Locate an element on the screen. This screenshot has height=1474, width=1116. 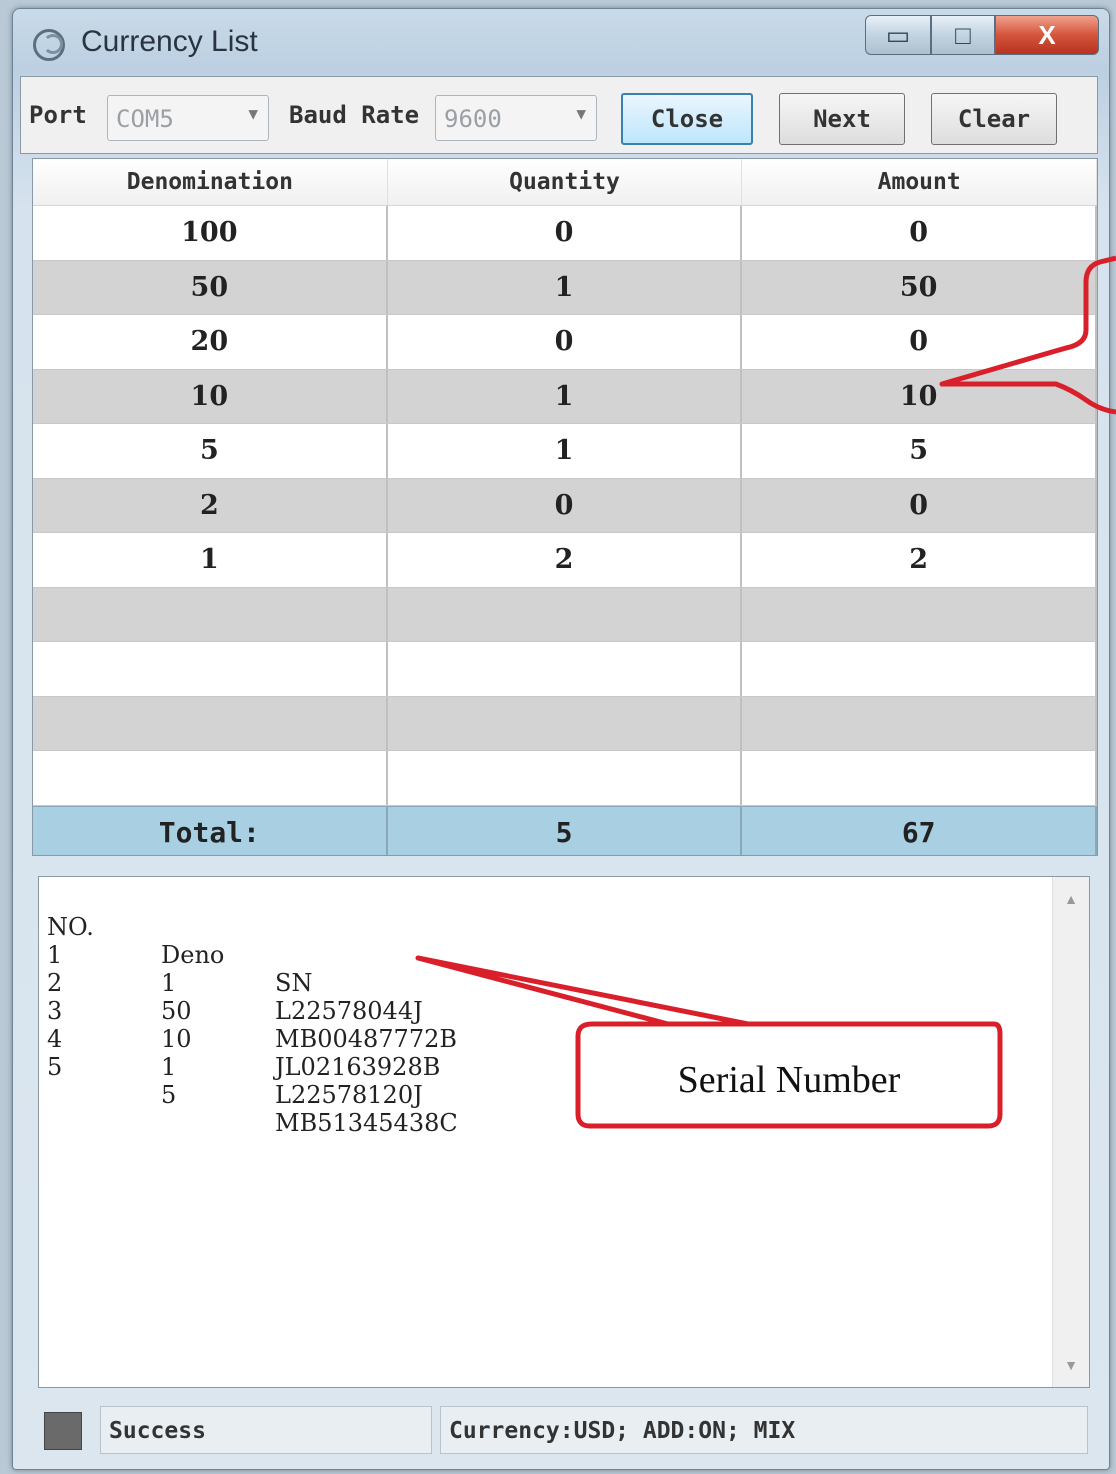
table-row: 122 is located at coordinates (565, 560).